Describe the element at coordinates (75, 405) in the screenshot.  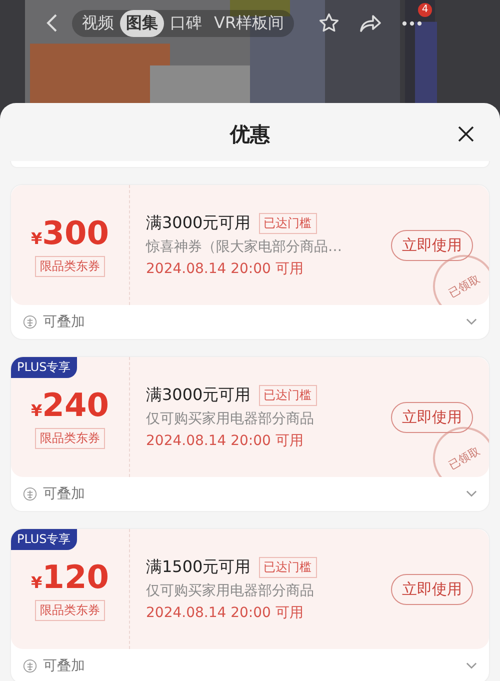
I see `coupon-amount: 240` at that location.